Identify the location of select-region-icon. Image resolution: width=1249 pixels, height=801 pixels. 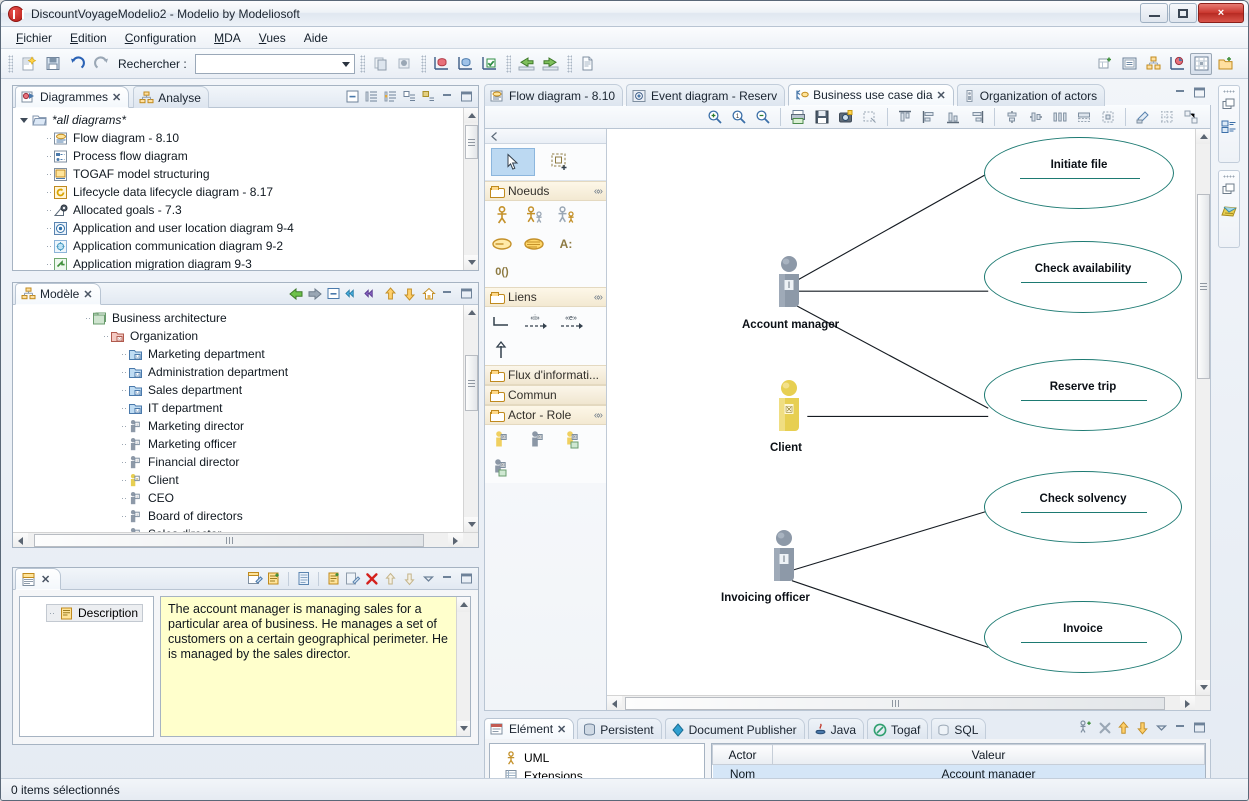
(870, 117).